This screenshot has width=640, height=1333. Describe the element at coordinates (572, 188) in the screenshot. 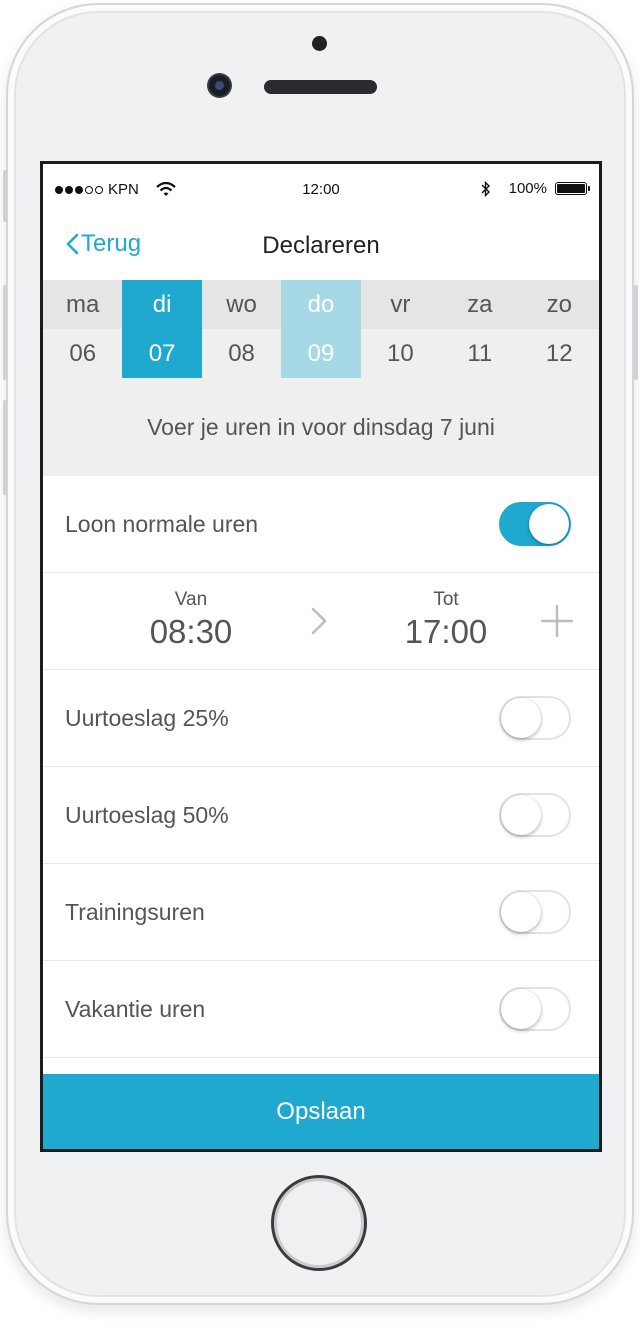

I see `battery-icon` at that location.